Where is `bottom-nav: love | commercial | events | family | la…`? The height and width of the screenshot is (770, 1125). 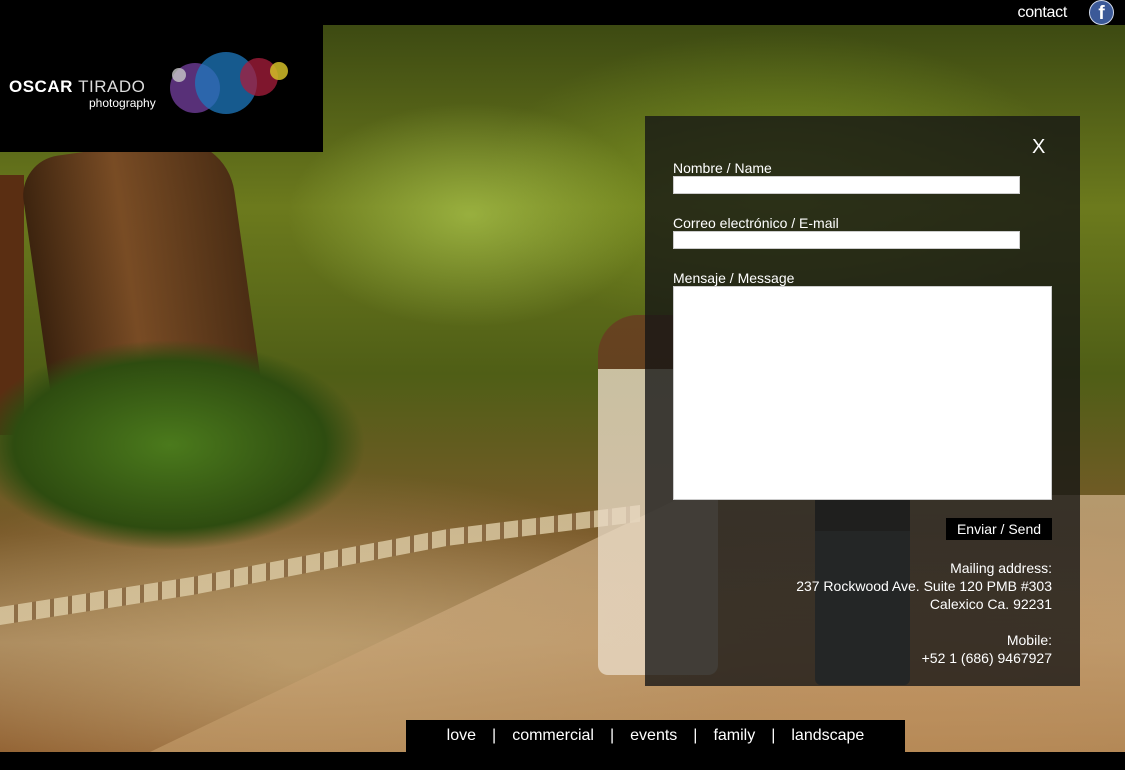 bottom-nav: love | commercial | events | family | la… is located at coordinates (655, 736).